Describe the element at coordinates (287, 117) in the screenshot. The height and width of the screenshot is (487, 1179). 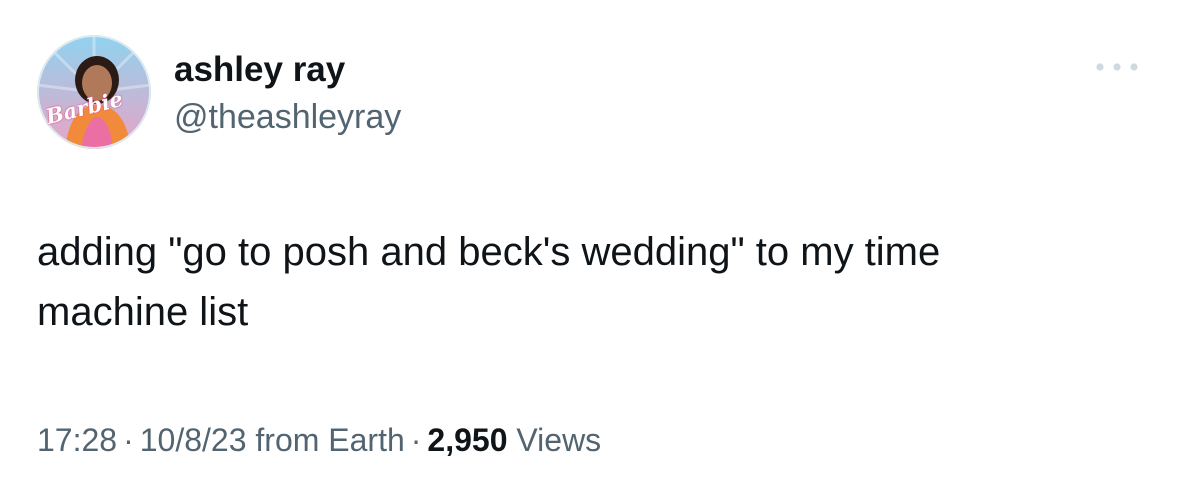
I see `author-handle: @theashleyray` at that location.